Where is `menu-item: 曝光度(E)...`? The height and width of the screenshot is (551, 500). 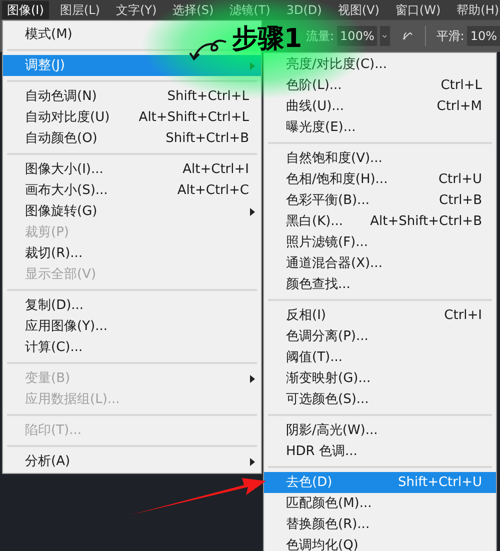
menu-item: 曝光度(E)... is located at coordinates (321, 128).